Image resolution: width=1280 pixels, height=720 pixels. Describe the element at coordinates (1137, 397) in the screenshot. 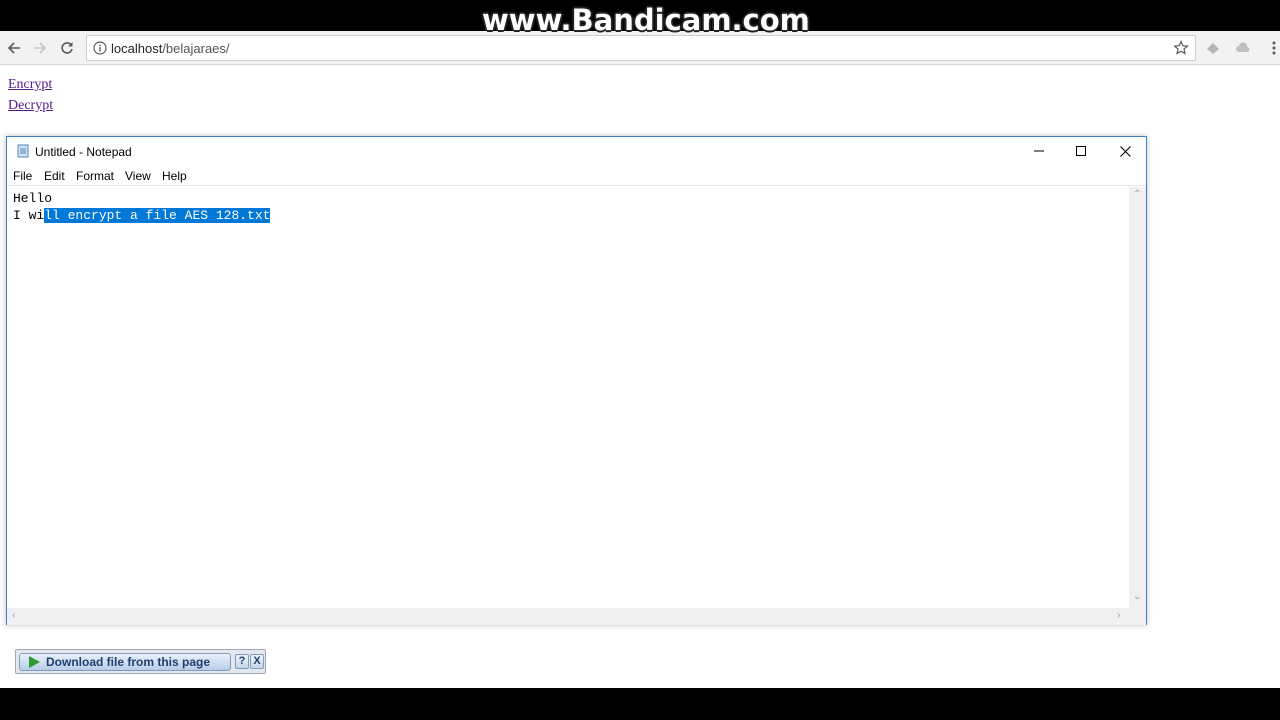

I see `vertical-scrollbar: ⌃ ⌄` at that location.